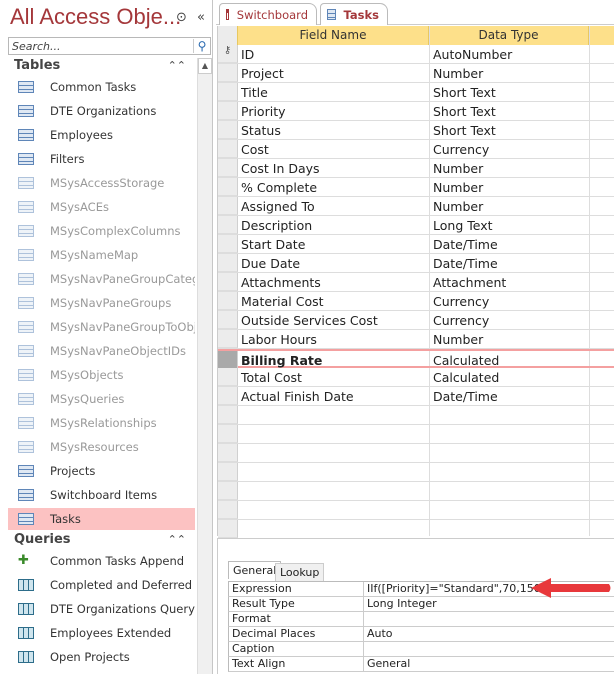 The height and width of the screenshot is (674, 614). What do you see at coordinates (416, 320) in the screenshot?
I see `field-row: Outside Services Cost Currency` at bounding box center [416, 320].